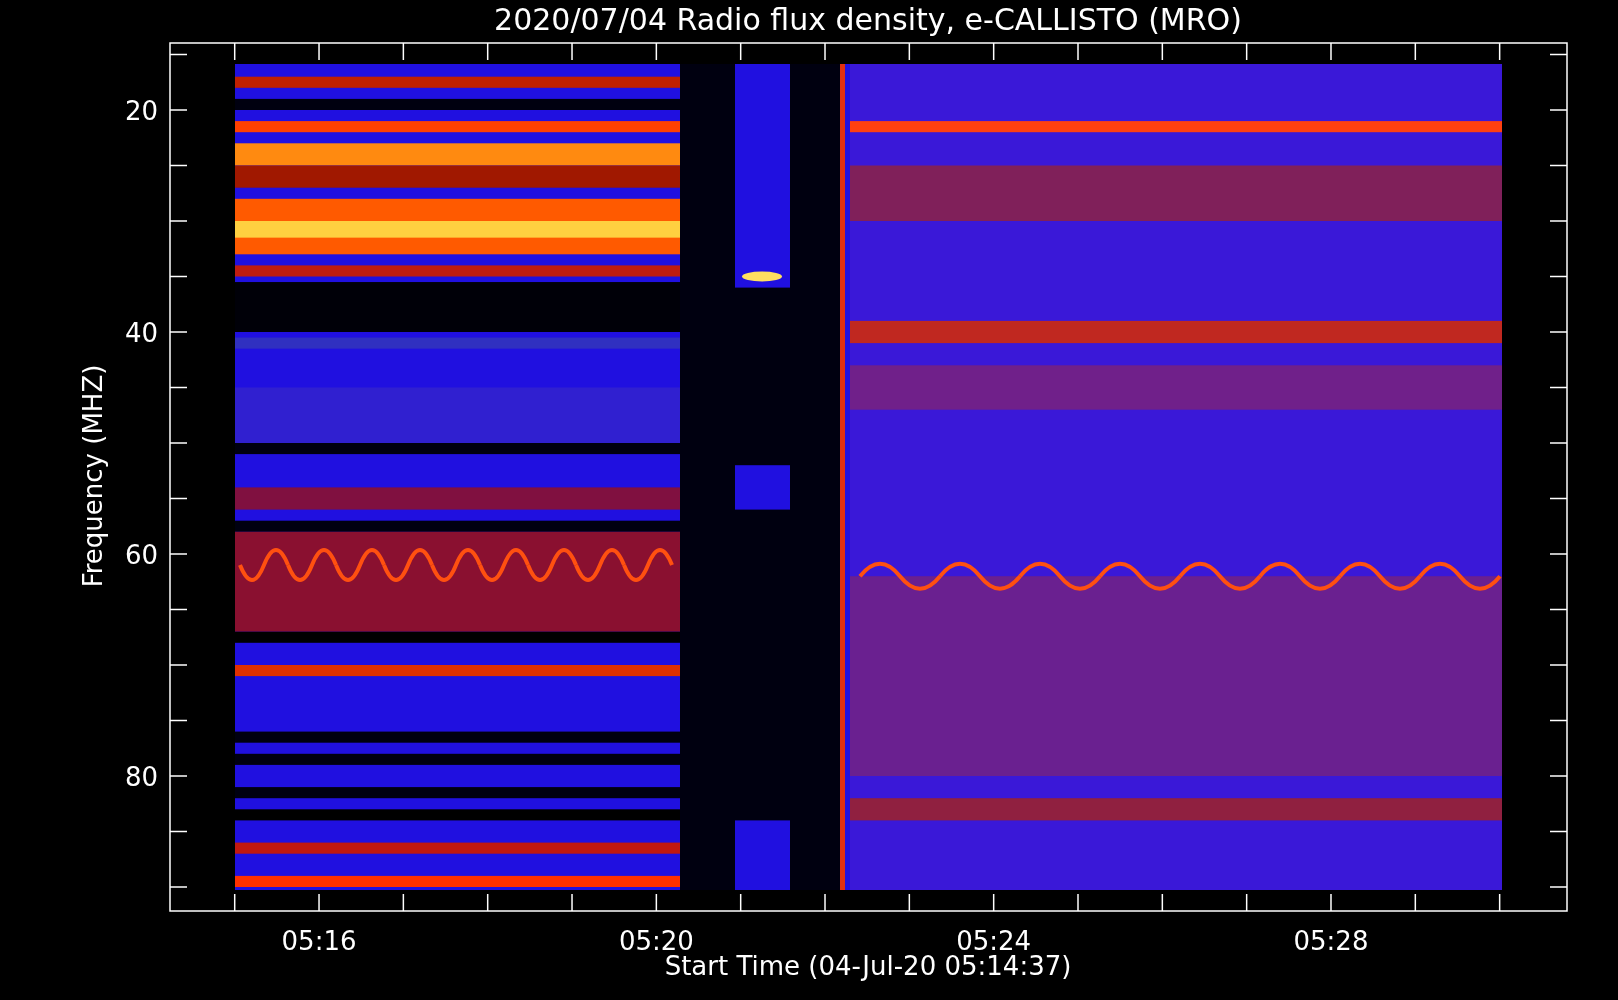 This screenshot has width=1618, height=1000. Describe the element at coordinates (141, 333) in the screenshot. I see `y-tick-label: 40` at that location.